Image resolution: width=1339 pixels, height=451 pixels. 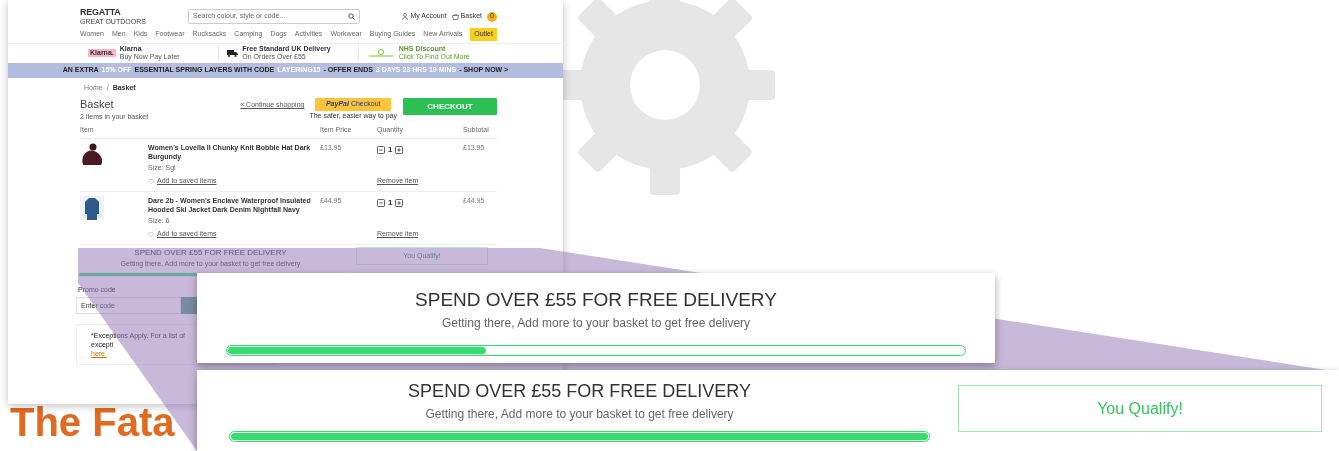 What do you see at coordinates (1140, 408) in the screenshot?
I see `qualify-box: You Qualify!` at bounding box center [1140, 408].